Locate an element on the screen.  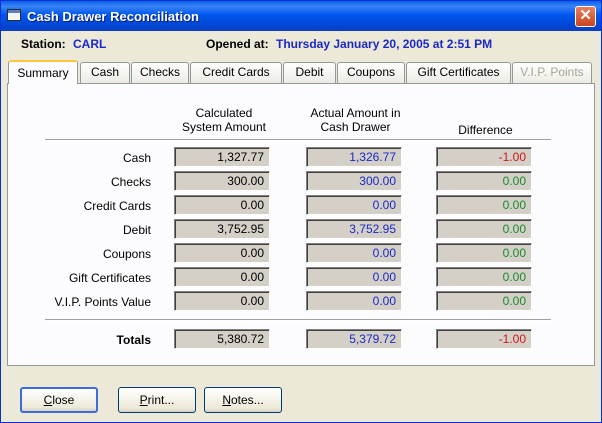
totals-separator is located at coordinates (298, 320).